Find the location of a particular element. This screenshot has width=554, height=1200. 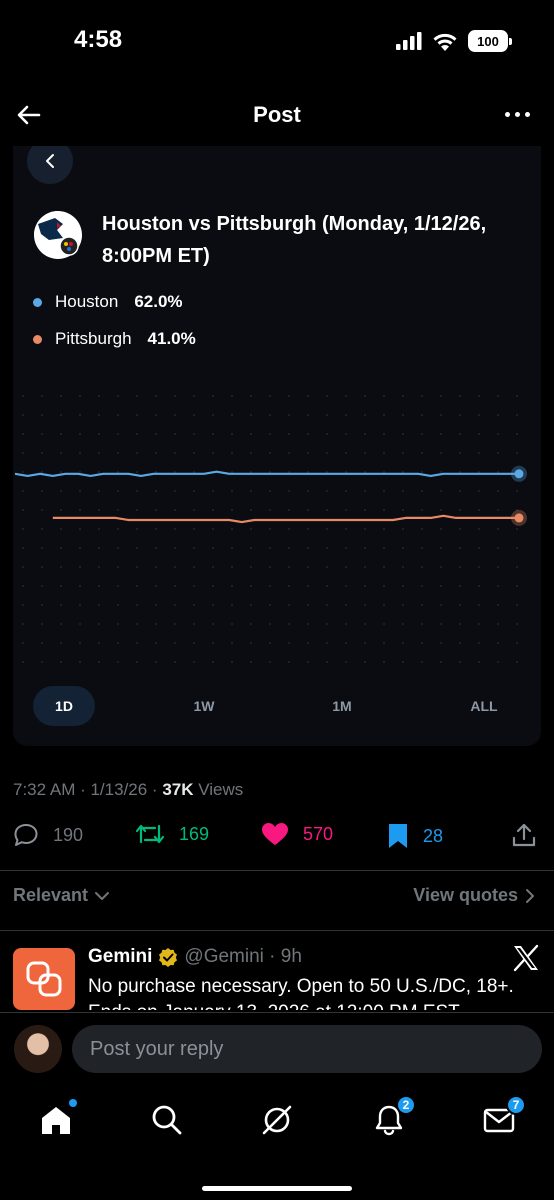

sort-dropdown: Relevant is located at coordinates (61, 895).